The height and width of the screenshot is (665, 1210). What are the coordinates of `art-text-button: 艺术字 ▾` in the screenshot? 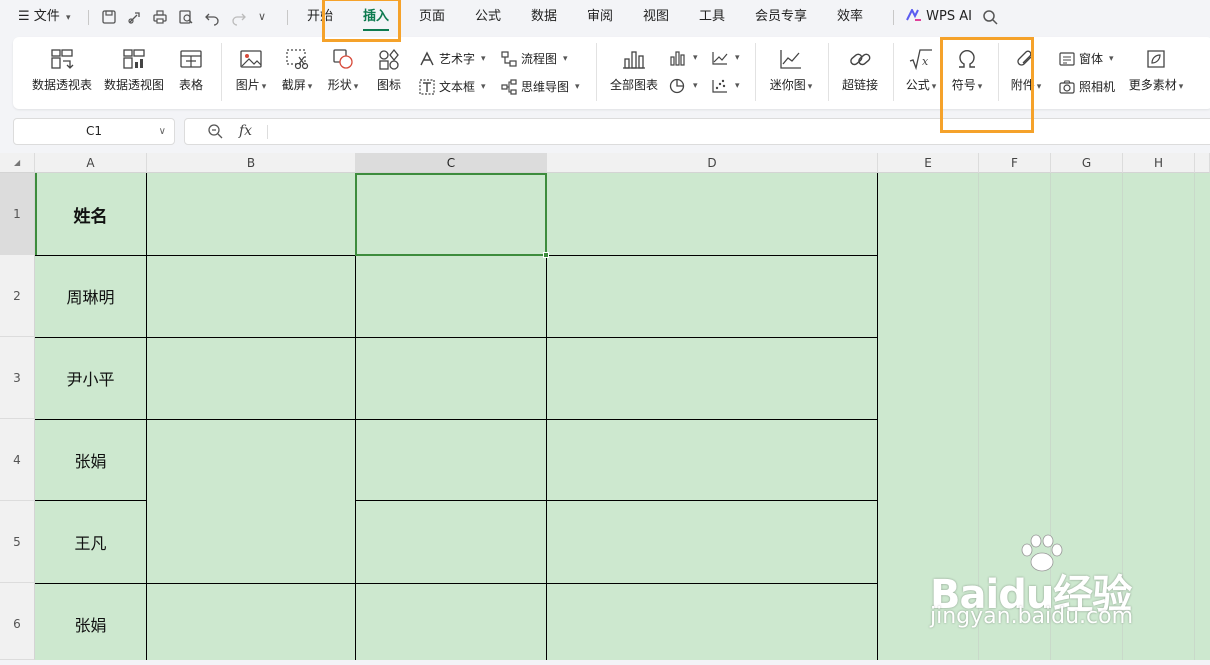 It's located at (452, 58).